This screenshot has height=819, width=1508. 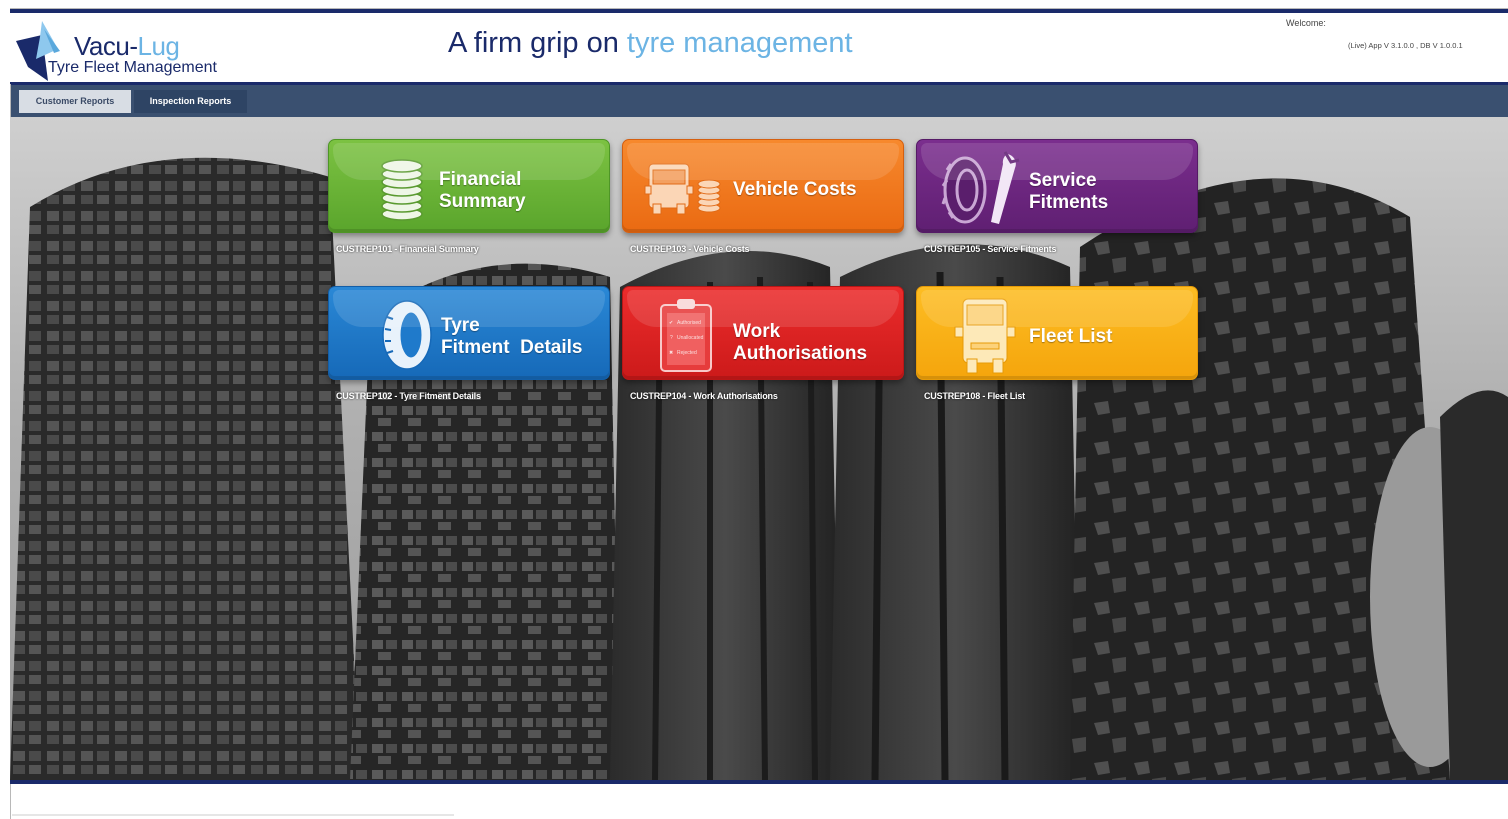 I want to click on vacu-lug-logo: Vacu-Lug Tyre Fleet Management, so click(x=119, y=50).